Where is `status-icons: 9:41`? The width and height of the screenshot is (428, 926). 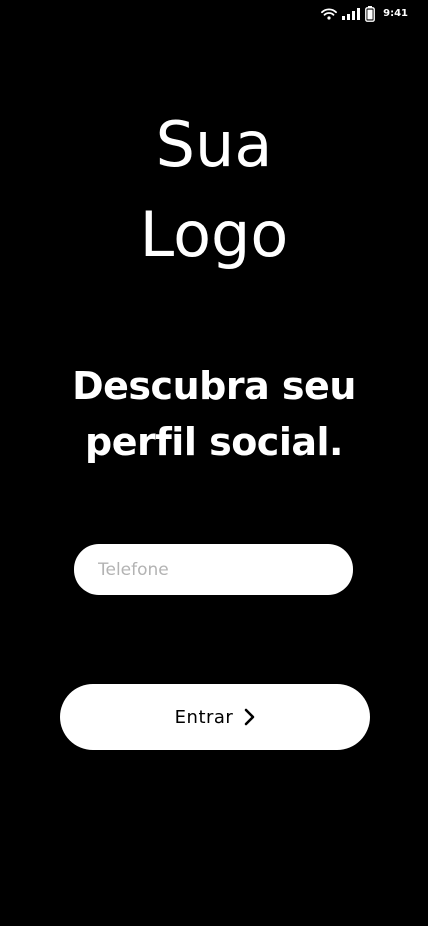 status-icons: 9:41 is located at coordinates (364, 14).